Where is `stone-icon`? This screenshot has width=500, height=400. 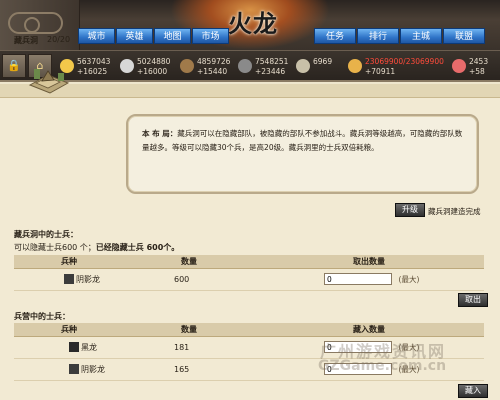 stone-icon is located at coordinates (245, 66).